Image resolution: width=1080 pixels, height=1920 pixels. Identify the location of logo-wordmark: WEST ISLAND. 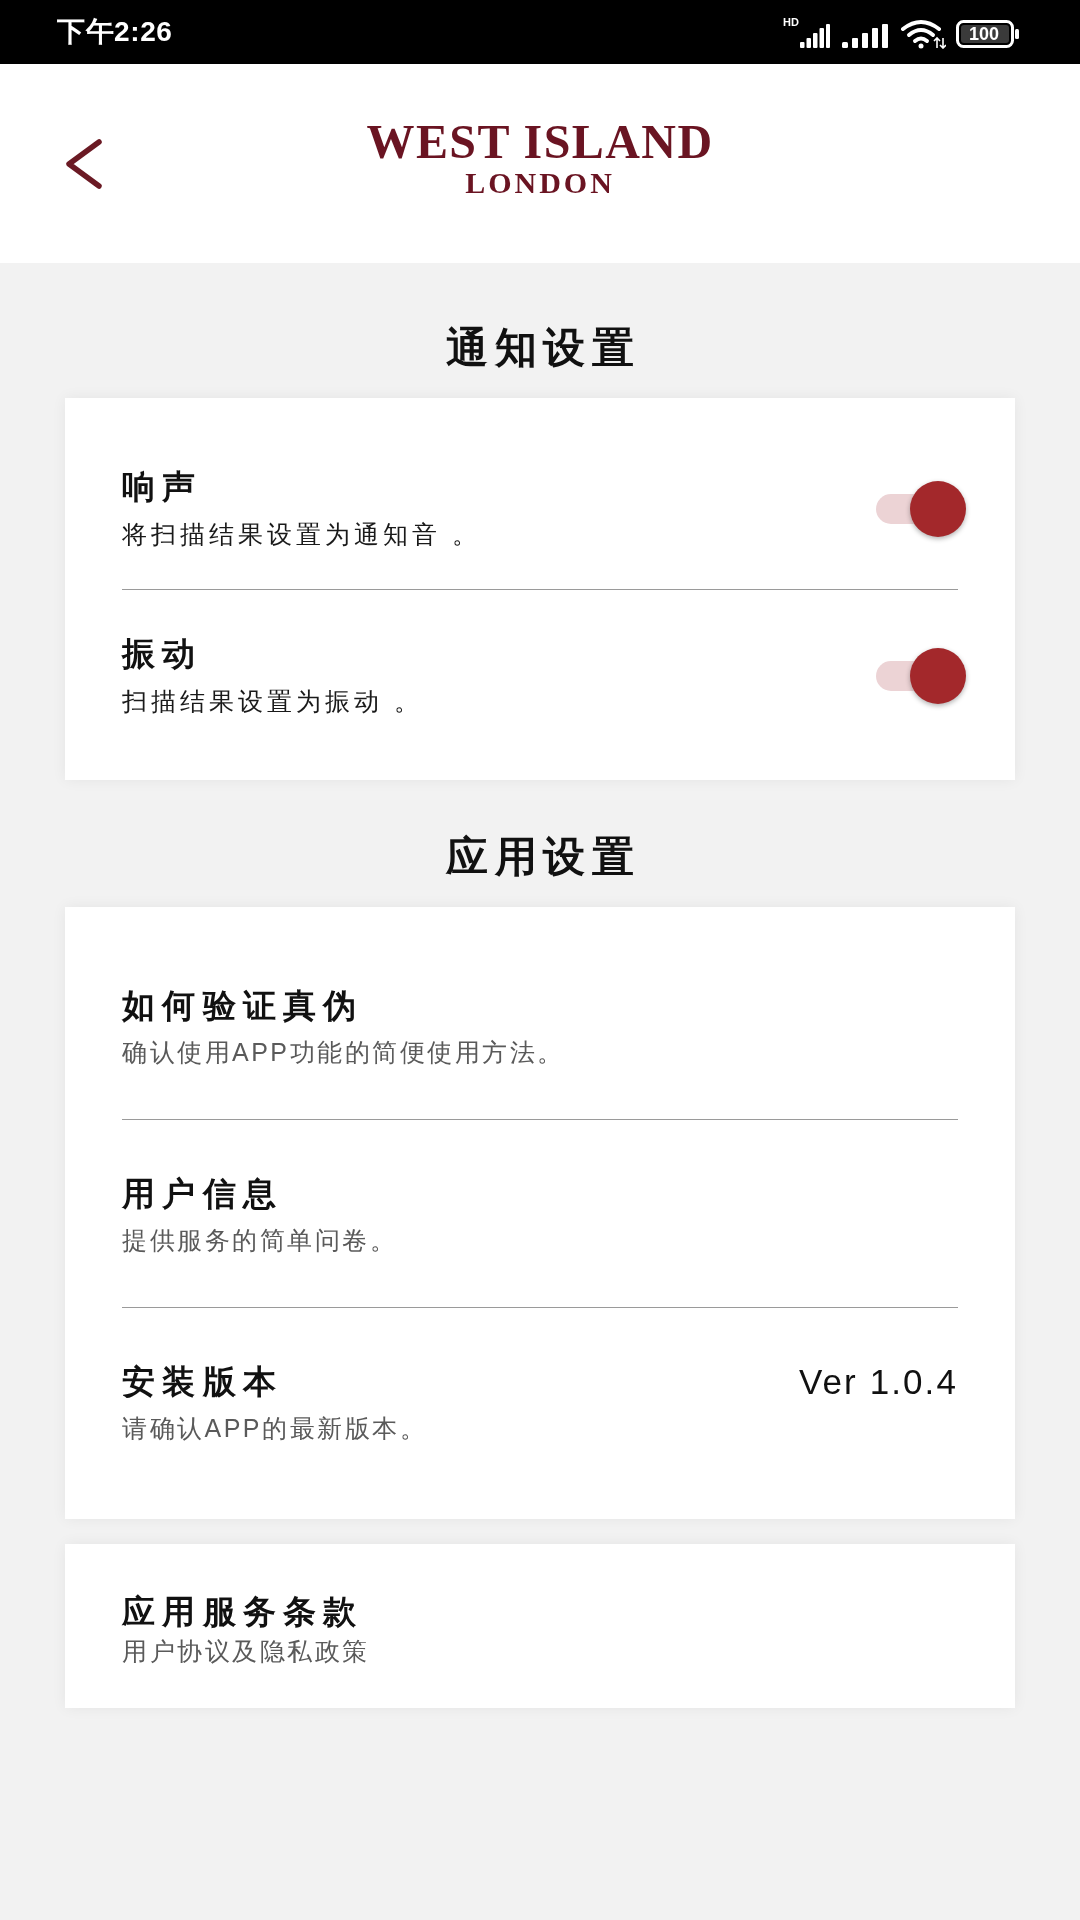
(540, 141).